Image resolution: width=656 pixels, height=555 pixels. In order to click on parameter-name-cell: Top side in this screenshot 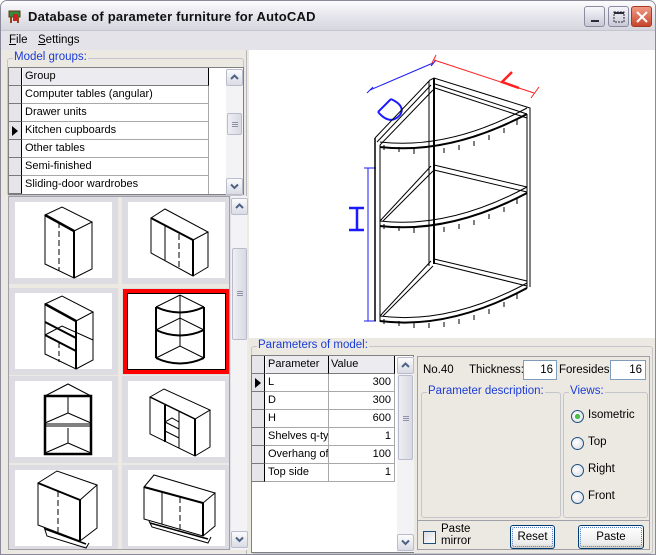, I will do `click(297, 473)`.